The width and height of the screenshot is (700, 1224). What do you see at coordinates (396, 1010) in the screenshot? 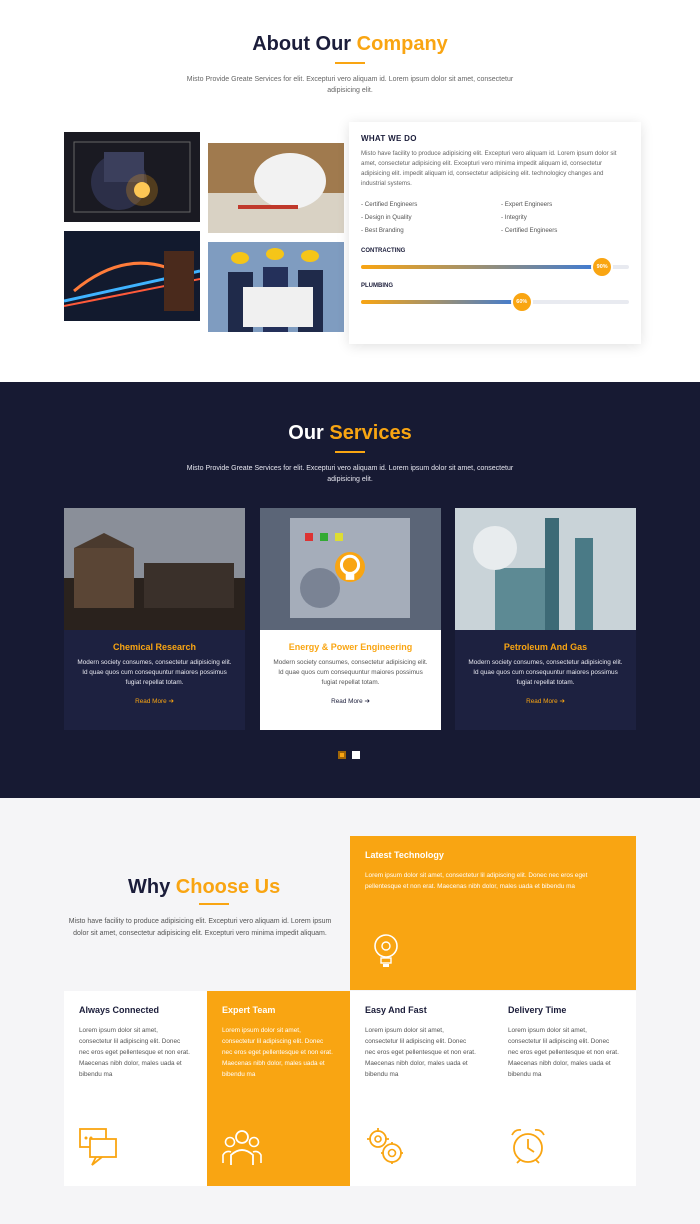
I see `tile-title: Easy And Fast` at bounding box center [396, 1010].